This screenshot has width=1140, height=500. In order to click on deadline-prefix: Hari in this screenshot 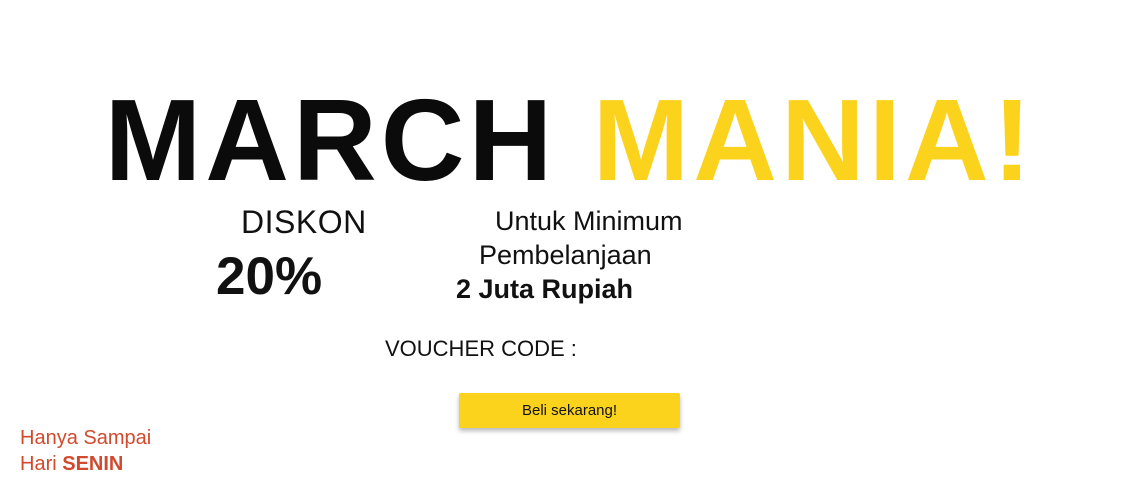, I will do `click(41, 464)`.